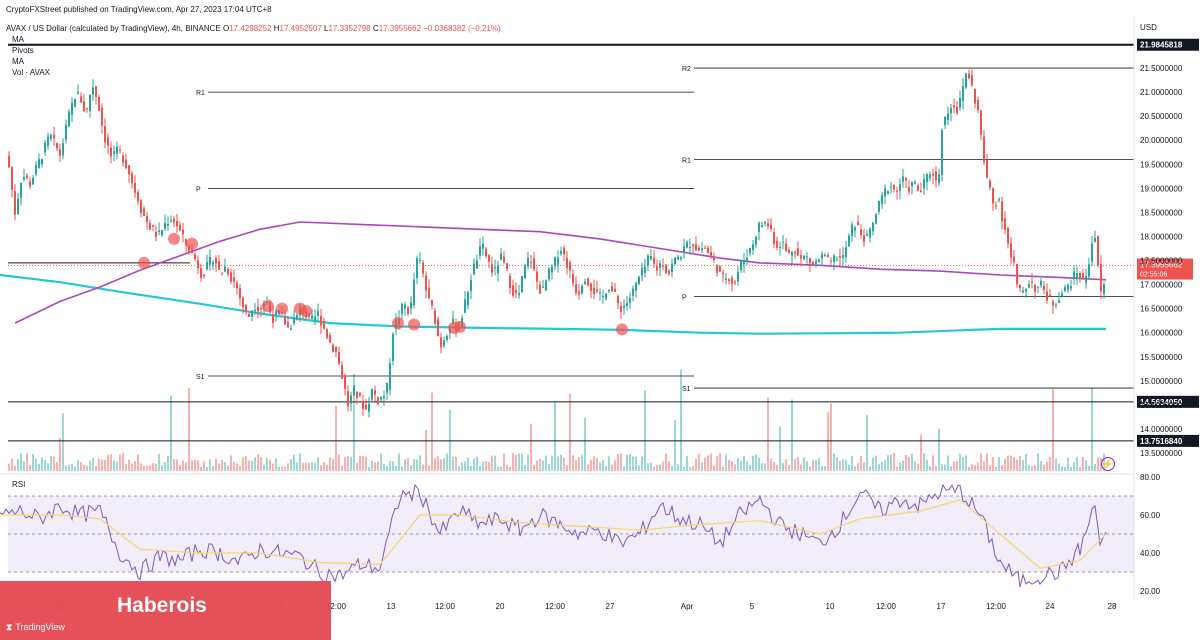  Describe the element at coordinates (23, 50) in the screenshot. I see `indicator-pivots: Pivots` at that location.